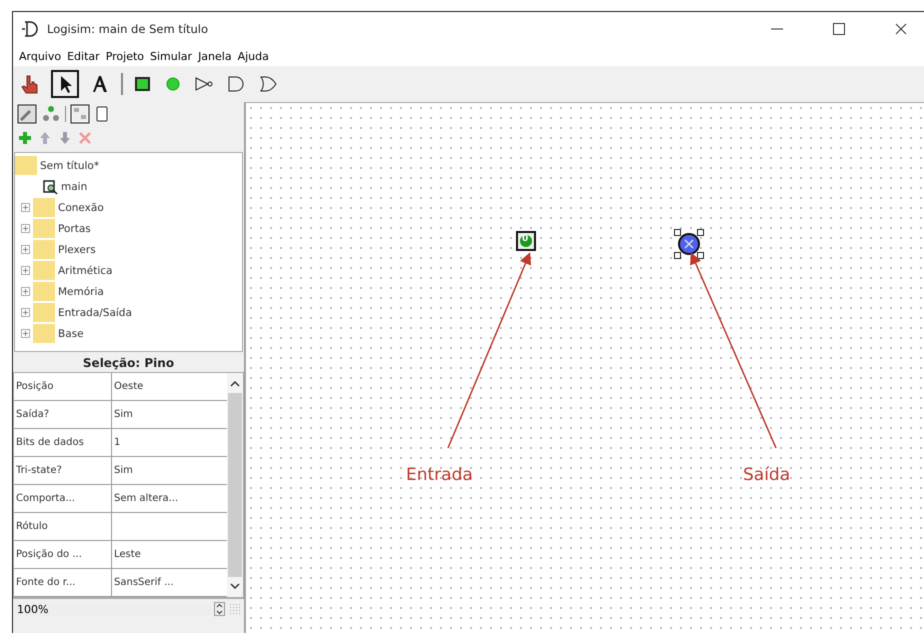 The width and height of the screenshot is (924, 635). Describe the element at coordinates (81, 292) in the screenshot. I see `tree-item: Memória` at that location.